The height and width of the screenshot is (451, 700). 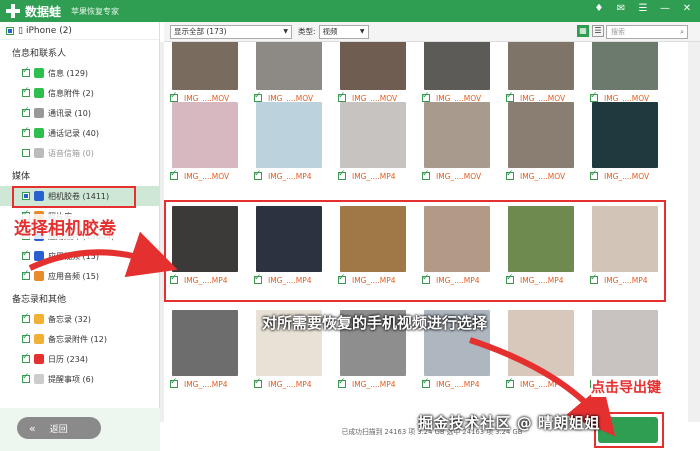 I want to click on watermark: 掘金技术社区 @ 晴朗姐姐, so click(x=509, y=423).